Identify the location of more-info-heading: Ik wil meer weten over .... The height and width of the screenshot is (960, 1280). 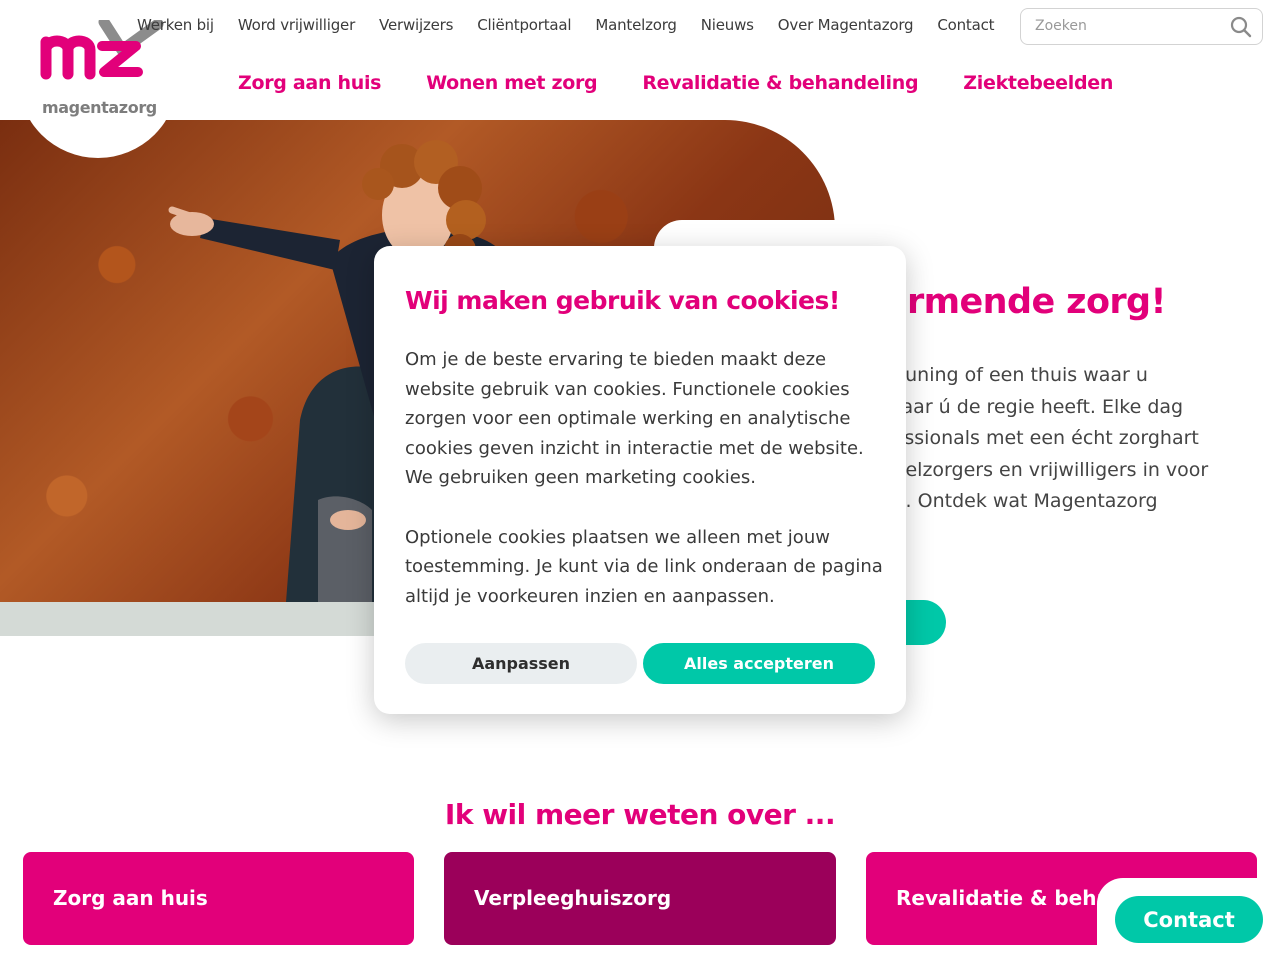
(640, 814).